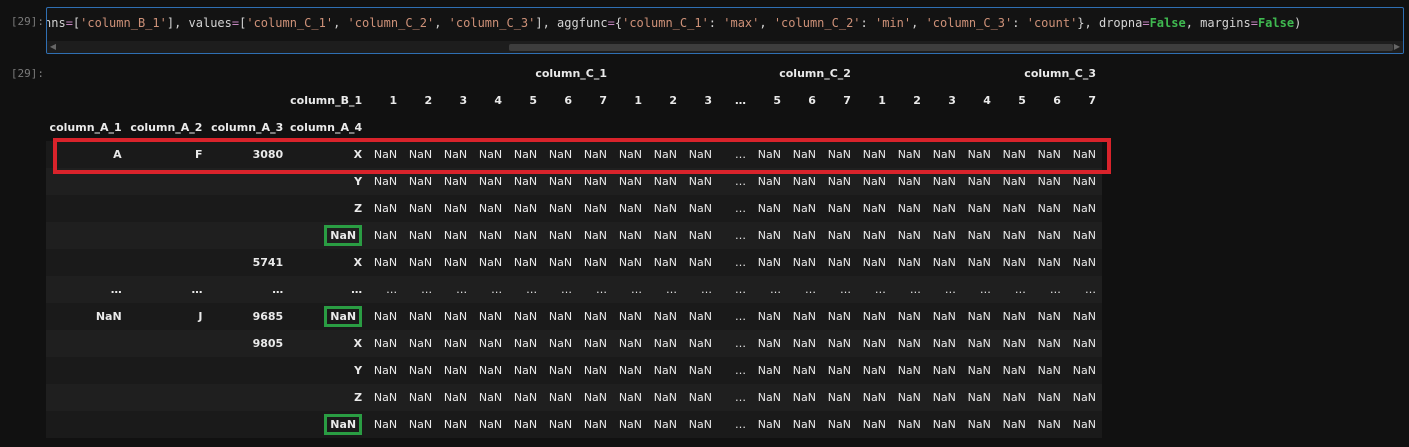 The image size is (1409, 447). Describe the element at coordinates (611, 23) in the screenshot. I see `code-token: =` at that location.